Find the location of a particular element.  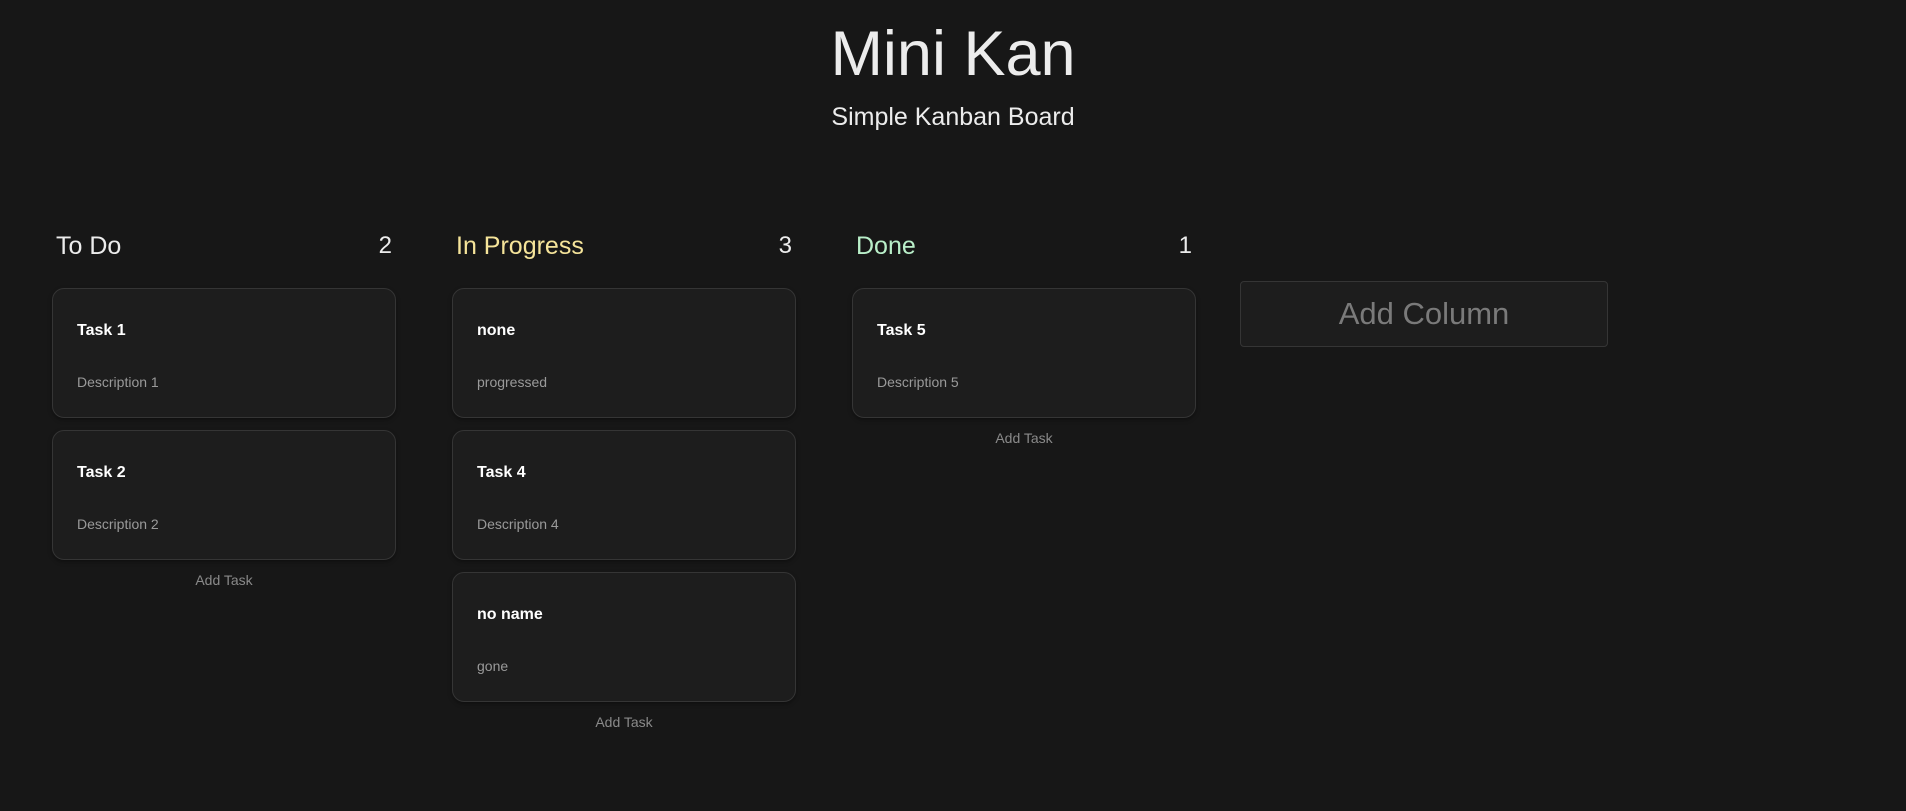

column-count: 3 is located at coordinates (785, 245).